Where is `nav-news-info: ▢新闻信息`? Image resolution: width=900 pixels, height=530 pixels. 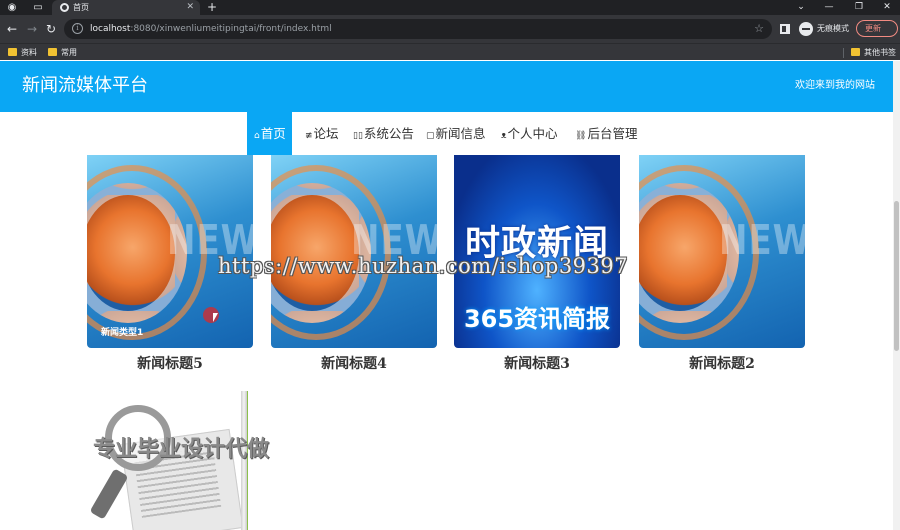
nav-news-info: ▢新闻信息 is located at coordinates (456, 133).